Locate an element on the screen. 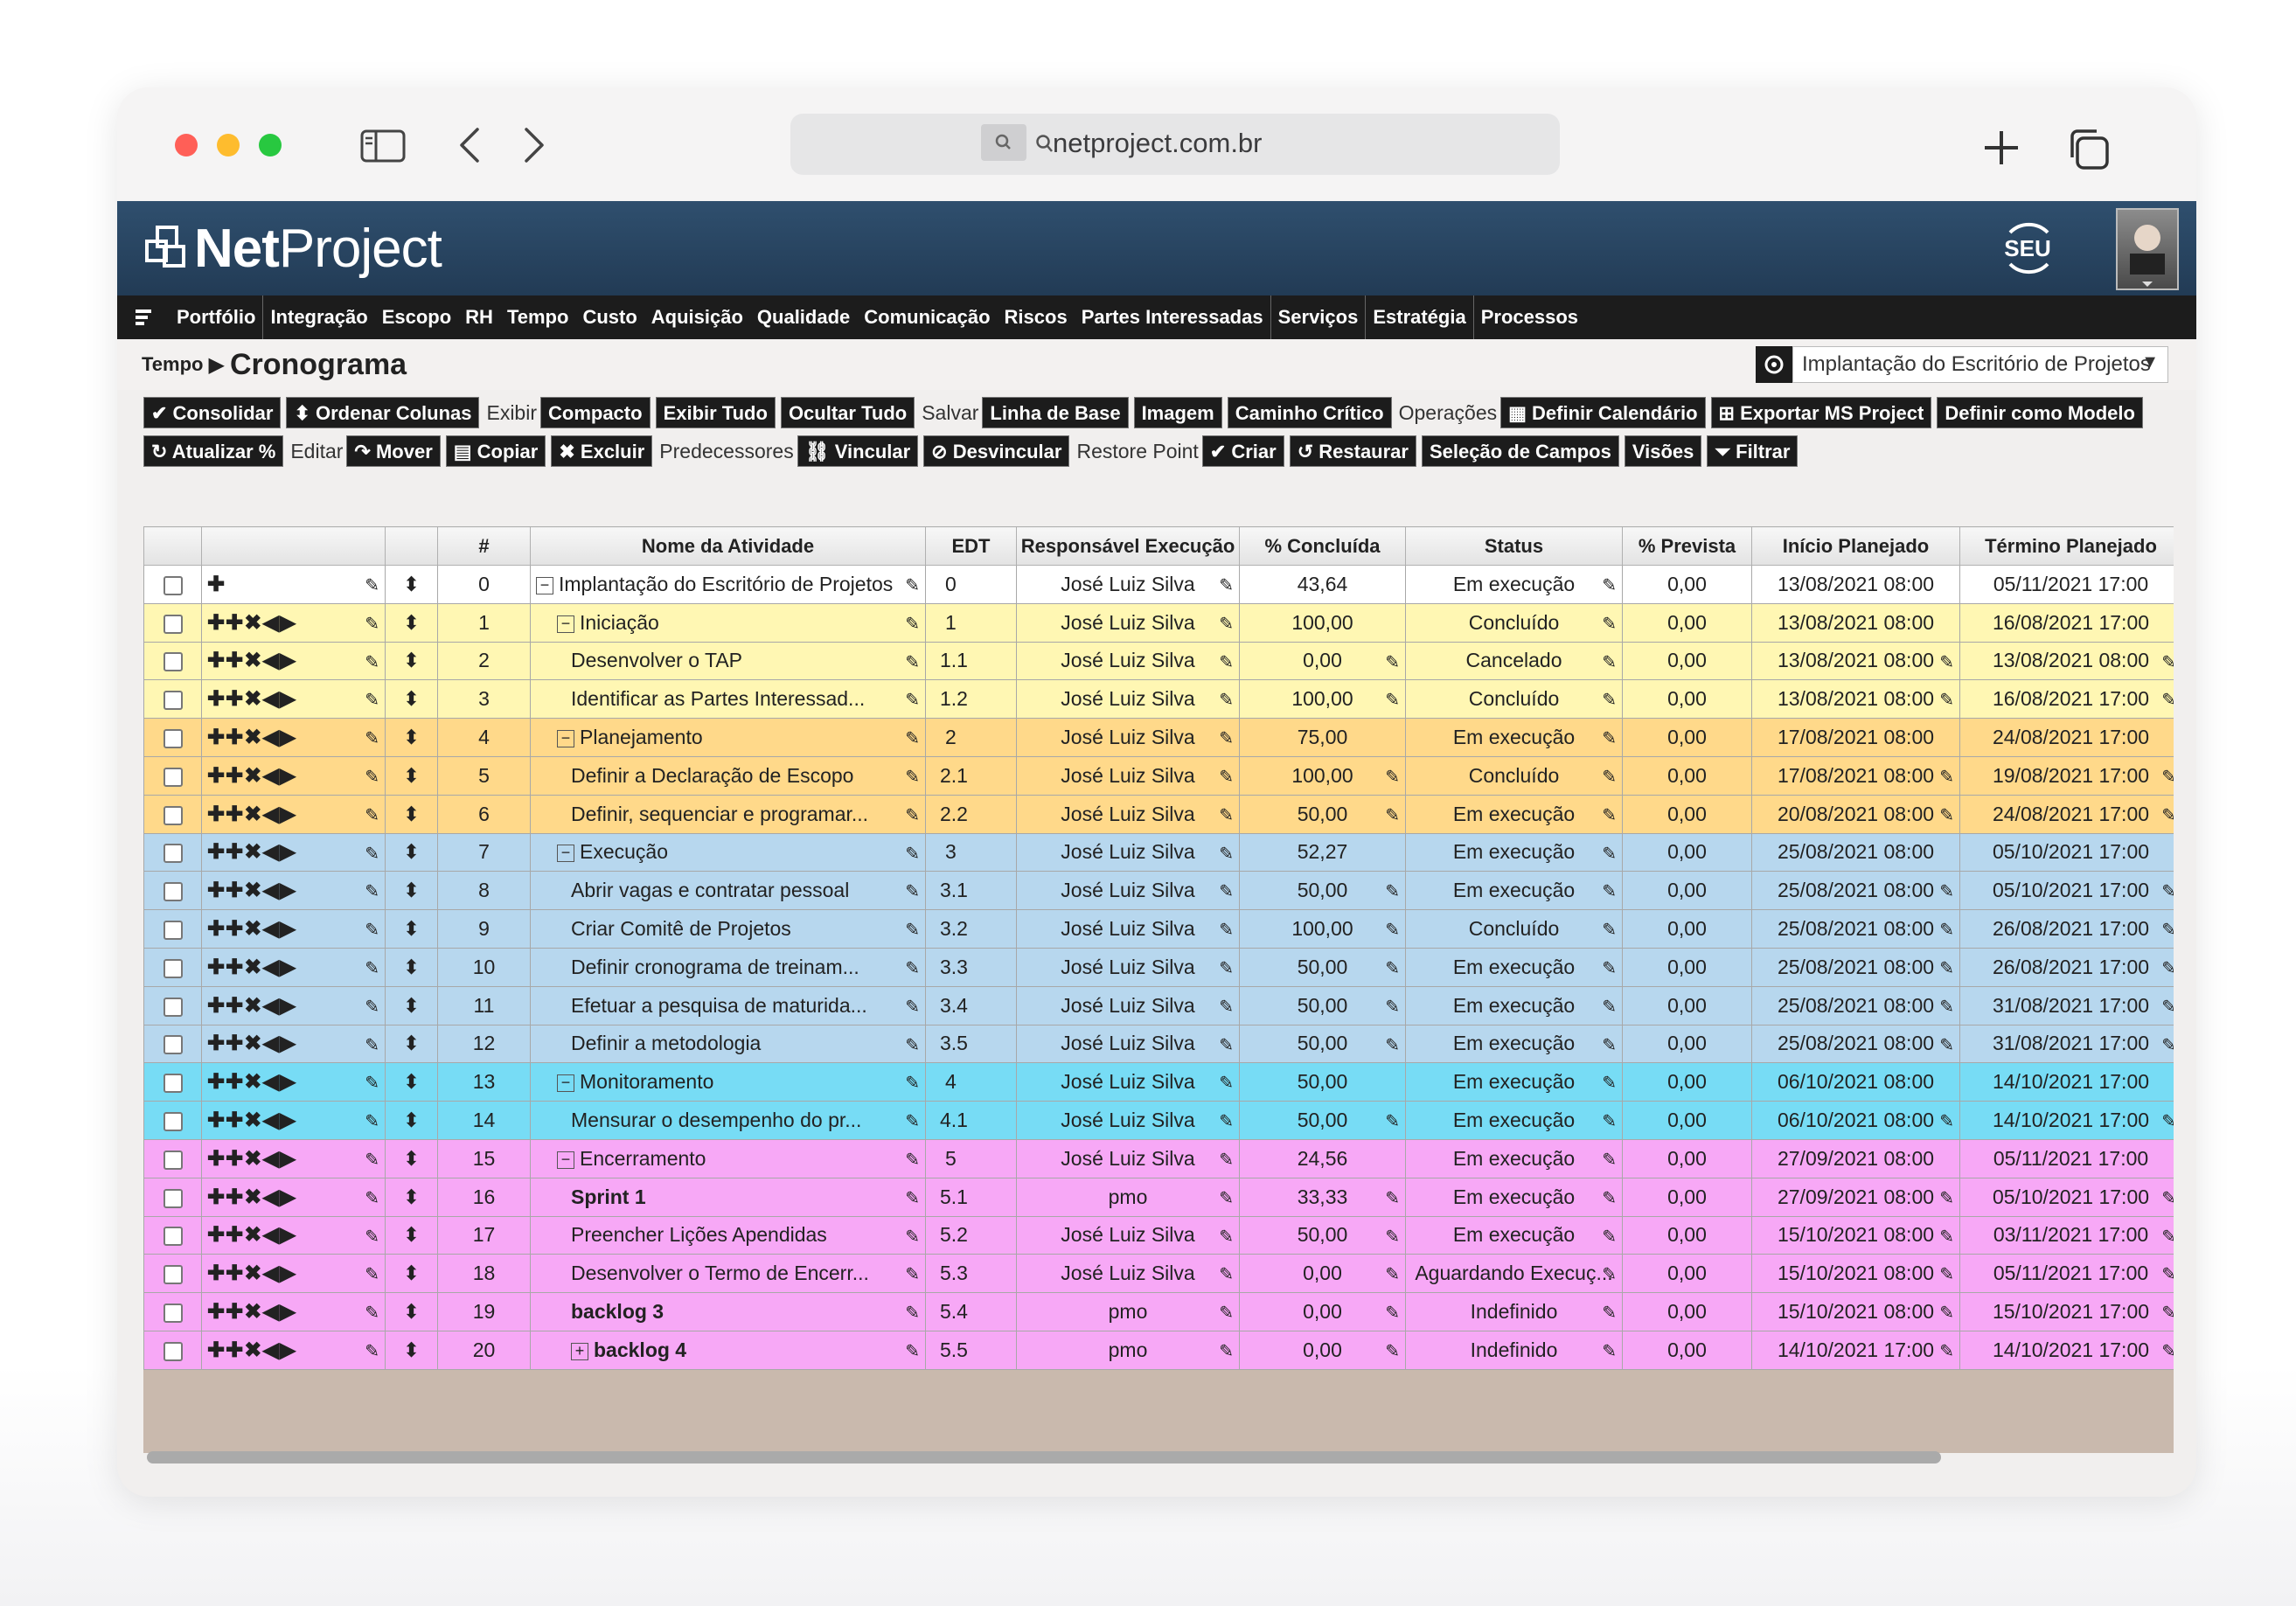 Image resolution: width=2296 pixels, height=1606 pixels. pct-concluida-cell: 0,00 ✎ is located at coordinates (1323, 661).